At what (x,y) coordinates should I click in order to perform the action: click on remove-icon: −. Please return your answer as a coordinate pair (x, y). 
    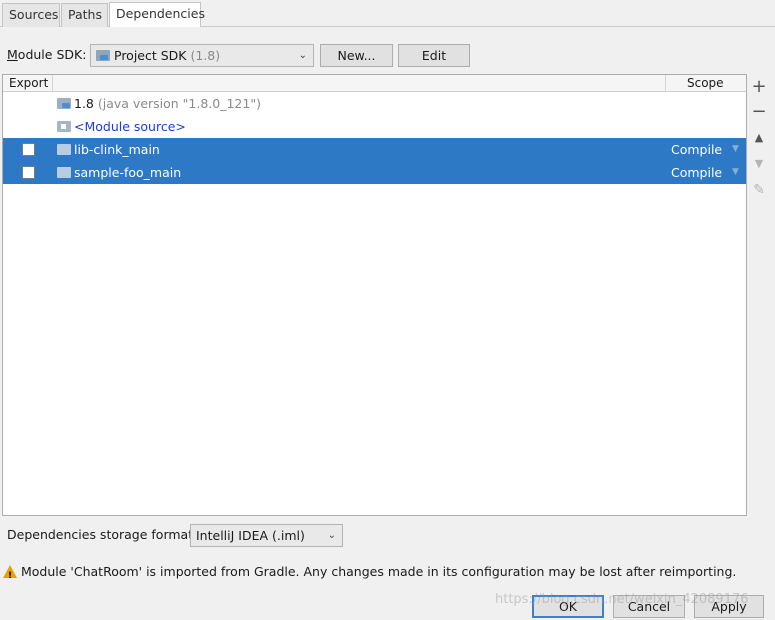
    Looking at the image, I should click on (759, 112).